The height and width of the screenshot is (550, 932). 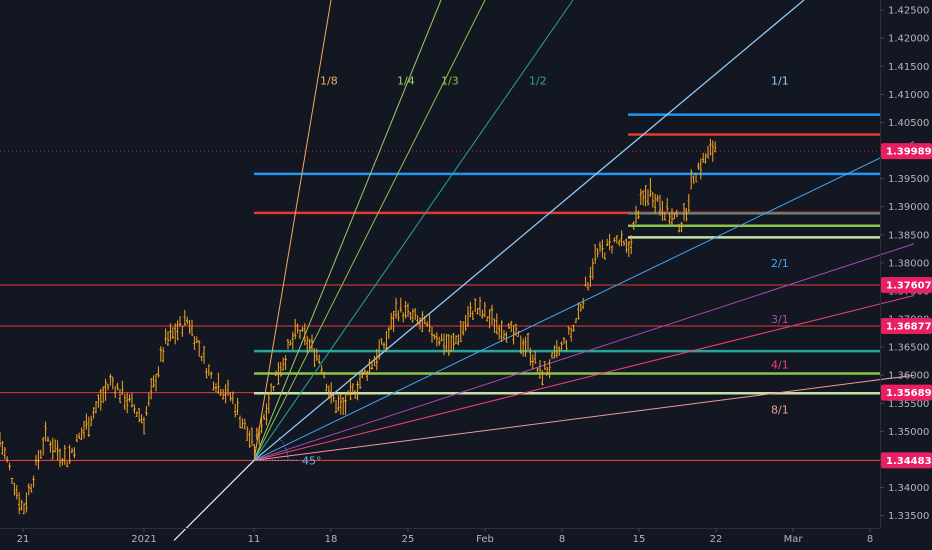 What do you see at coordinates (780, 319) in the screenshot?
I see `fan-label-3-1: 3/1` at bounding box center [780, 319].